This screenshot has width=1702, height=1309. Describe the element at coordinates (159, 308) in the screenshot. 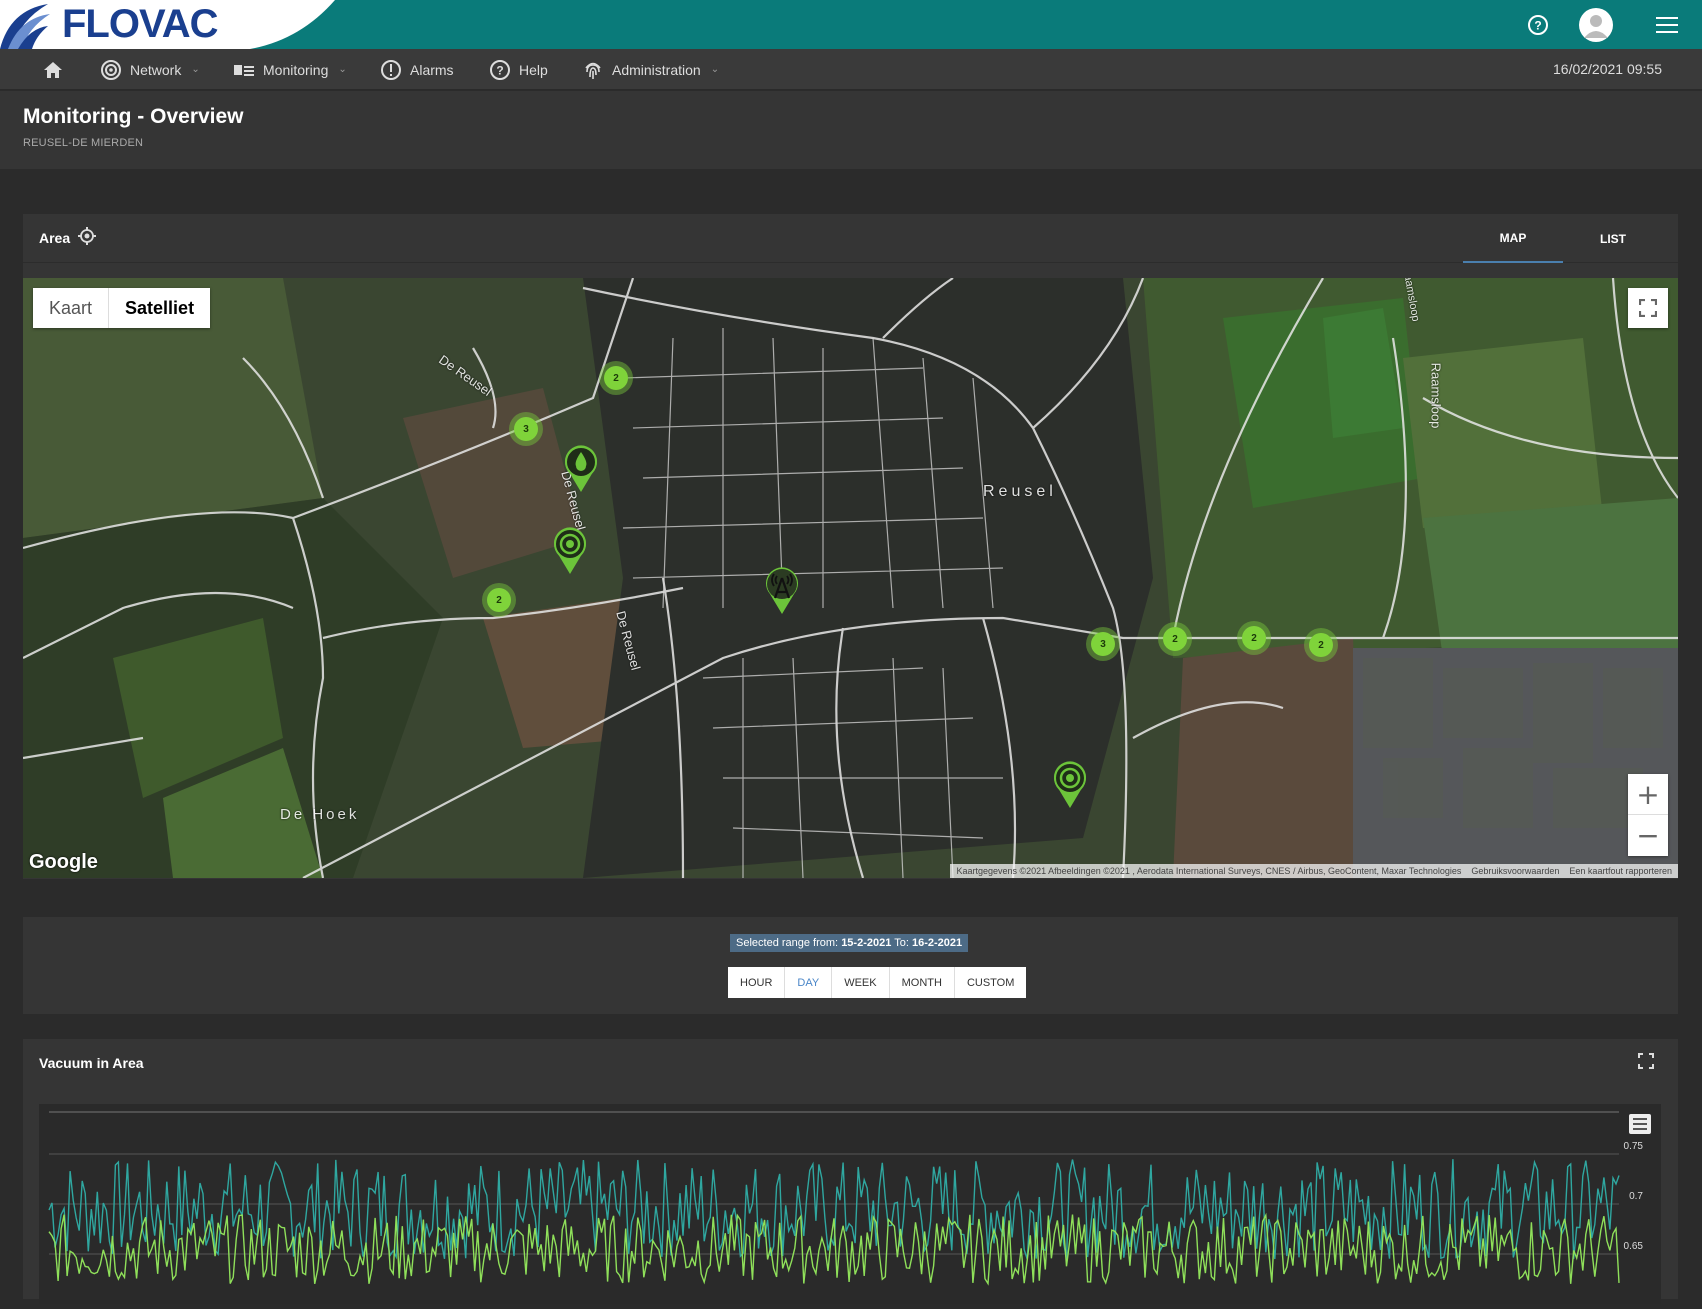

I see `map-type-satelliet-button: Satelliet` at that location.